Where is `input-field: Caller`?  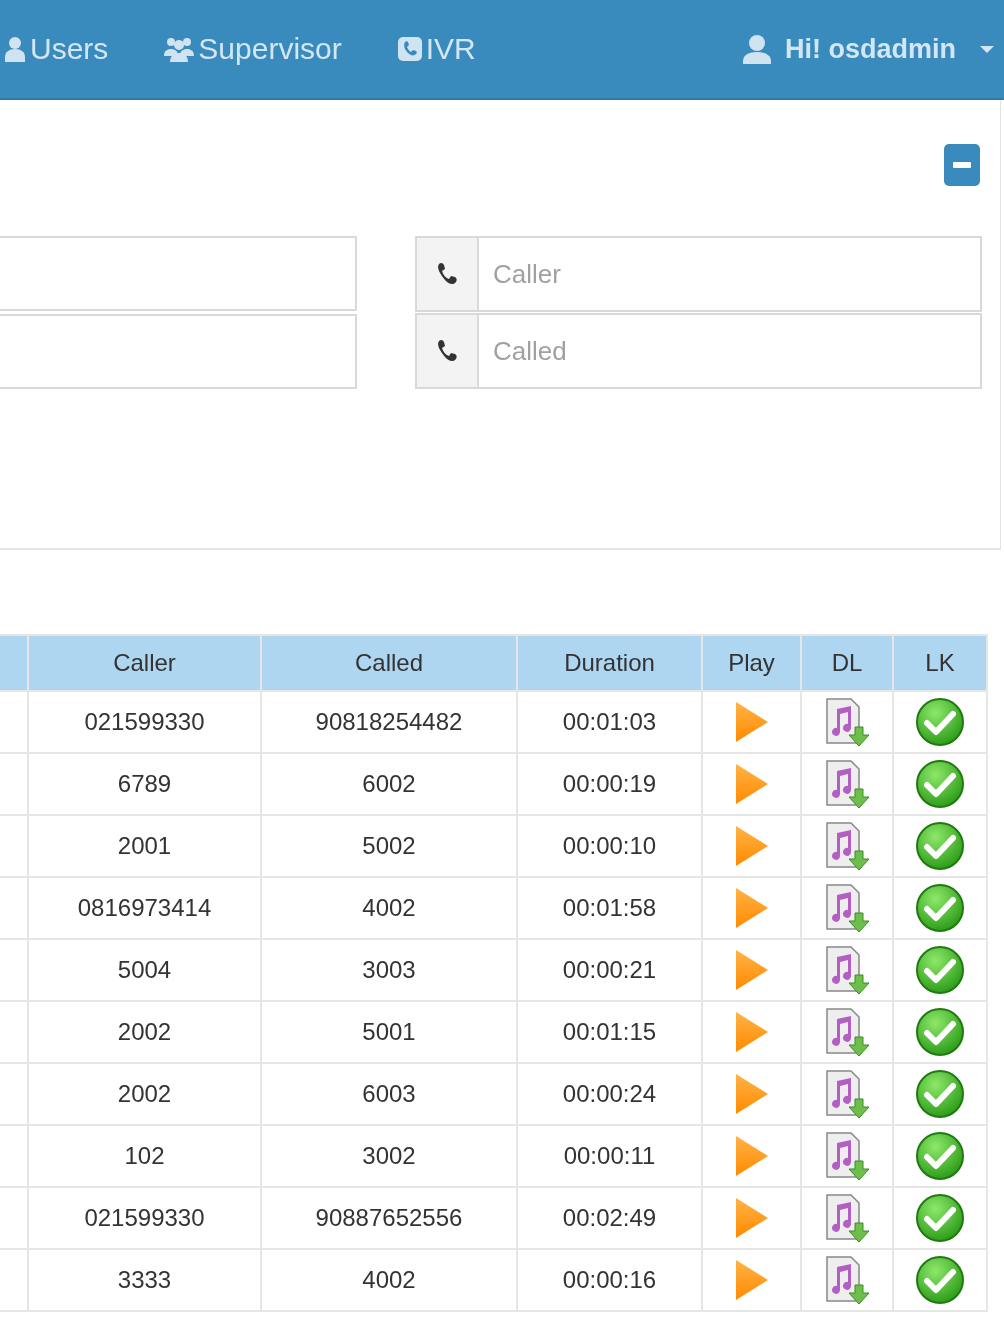
input-field: Caller is located at coordinates (730, 274).